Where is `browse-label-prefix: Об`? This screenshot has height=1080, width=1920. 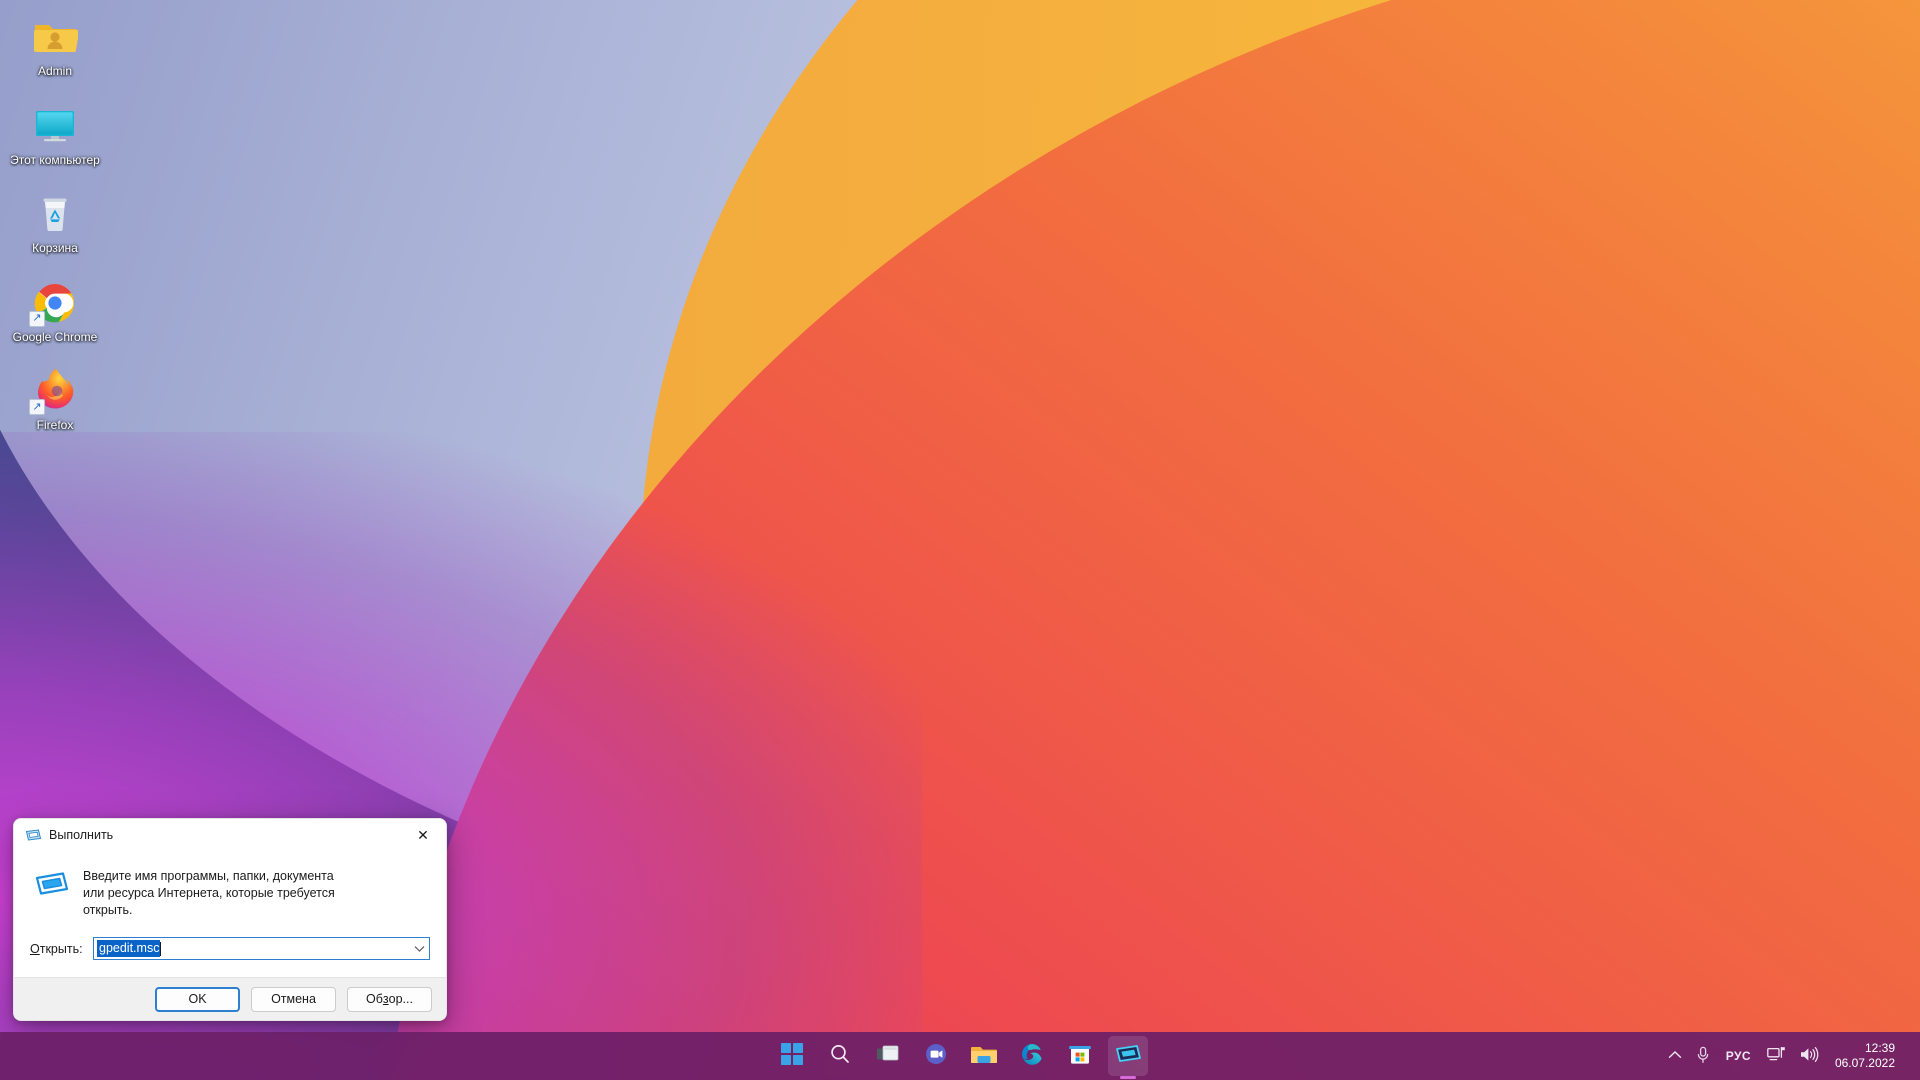 browse-label-prefix: Об is located at coordinates (374, 999).